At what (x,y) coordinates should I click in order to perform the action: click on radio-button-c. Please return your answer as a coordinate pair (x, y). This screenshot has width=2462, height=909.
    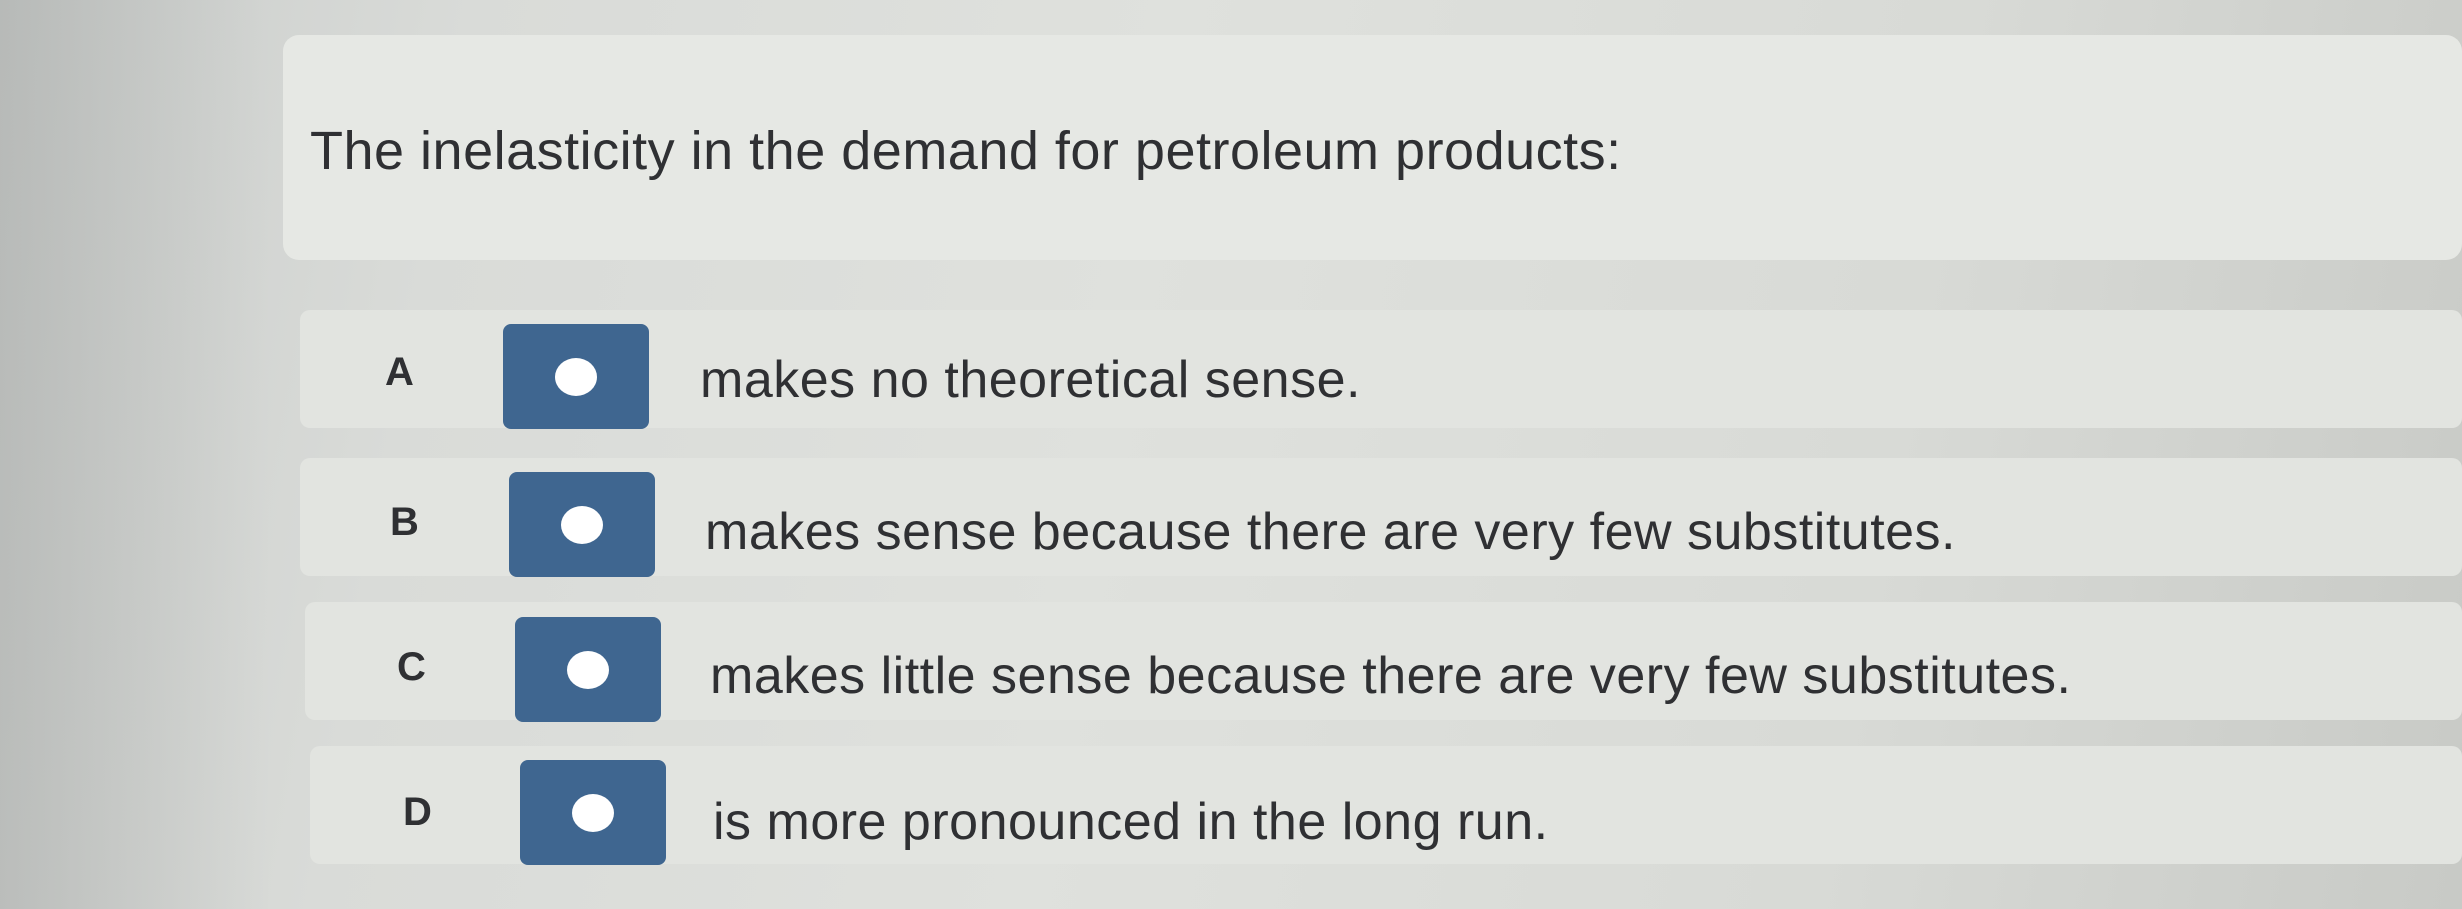
    Looking at the image, I should click on (588, 669).